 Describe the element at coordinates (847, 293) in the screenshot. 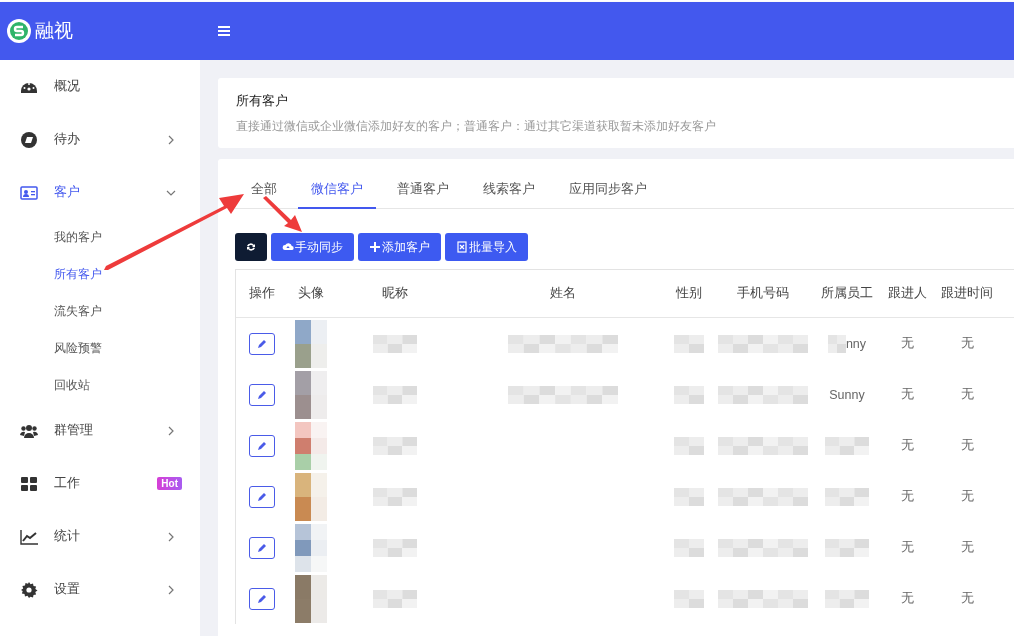

I see `column-header: 所属员工` at that location.